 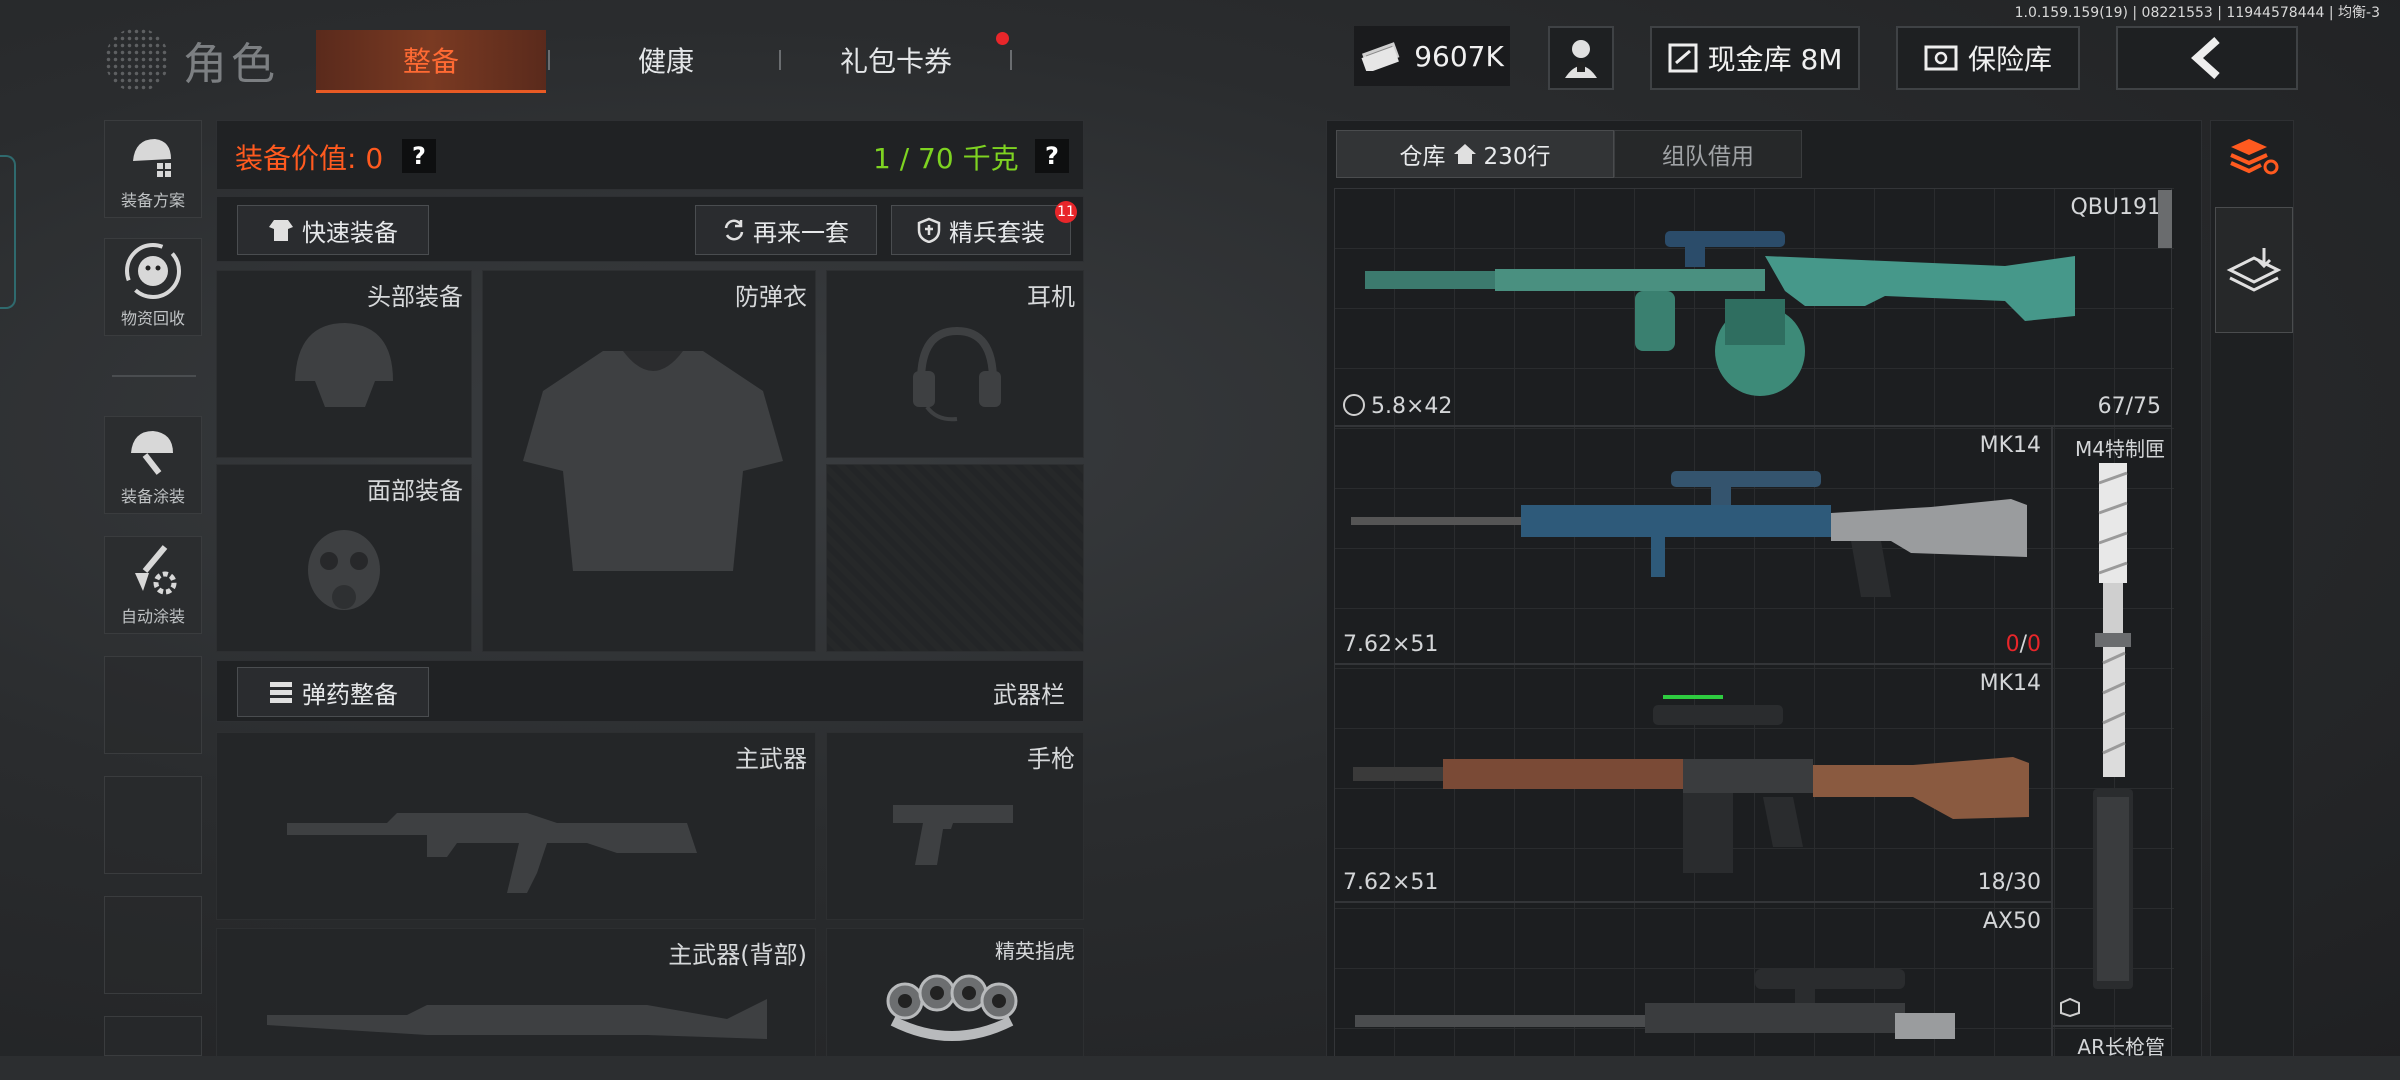 I want to click on tab-storage: 仓库 230行, so click(x=1475, y=154).